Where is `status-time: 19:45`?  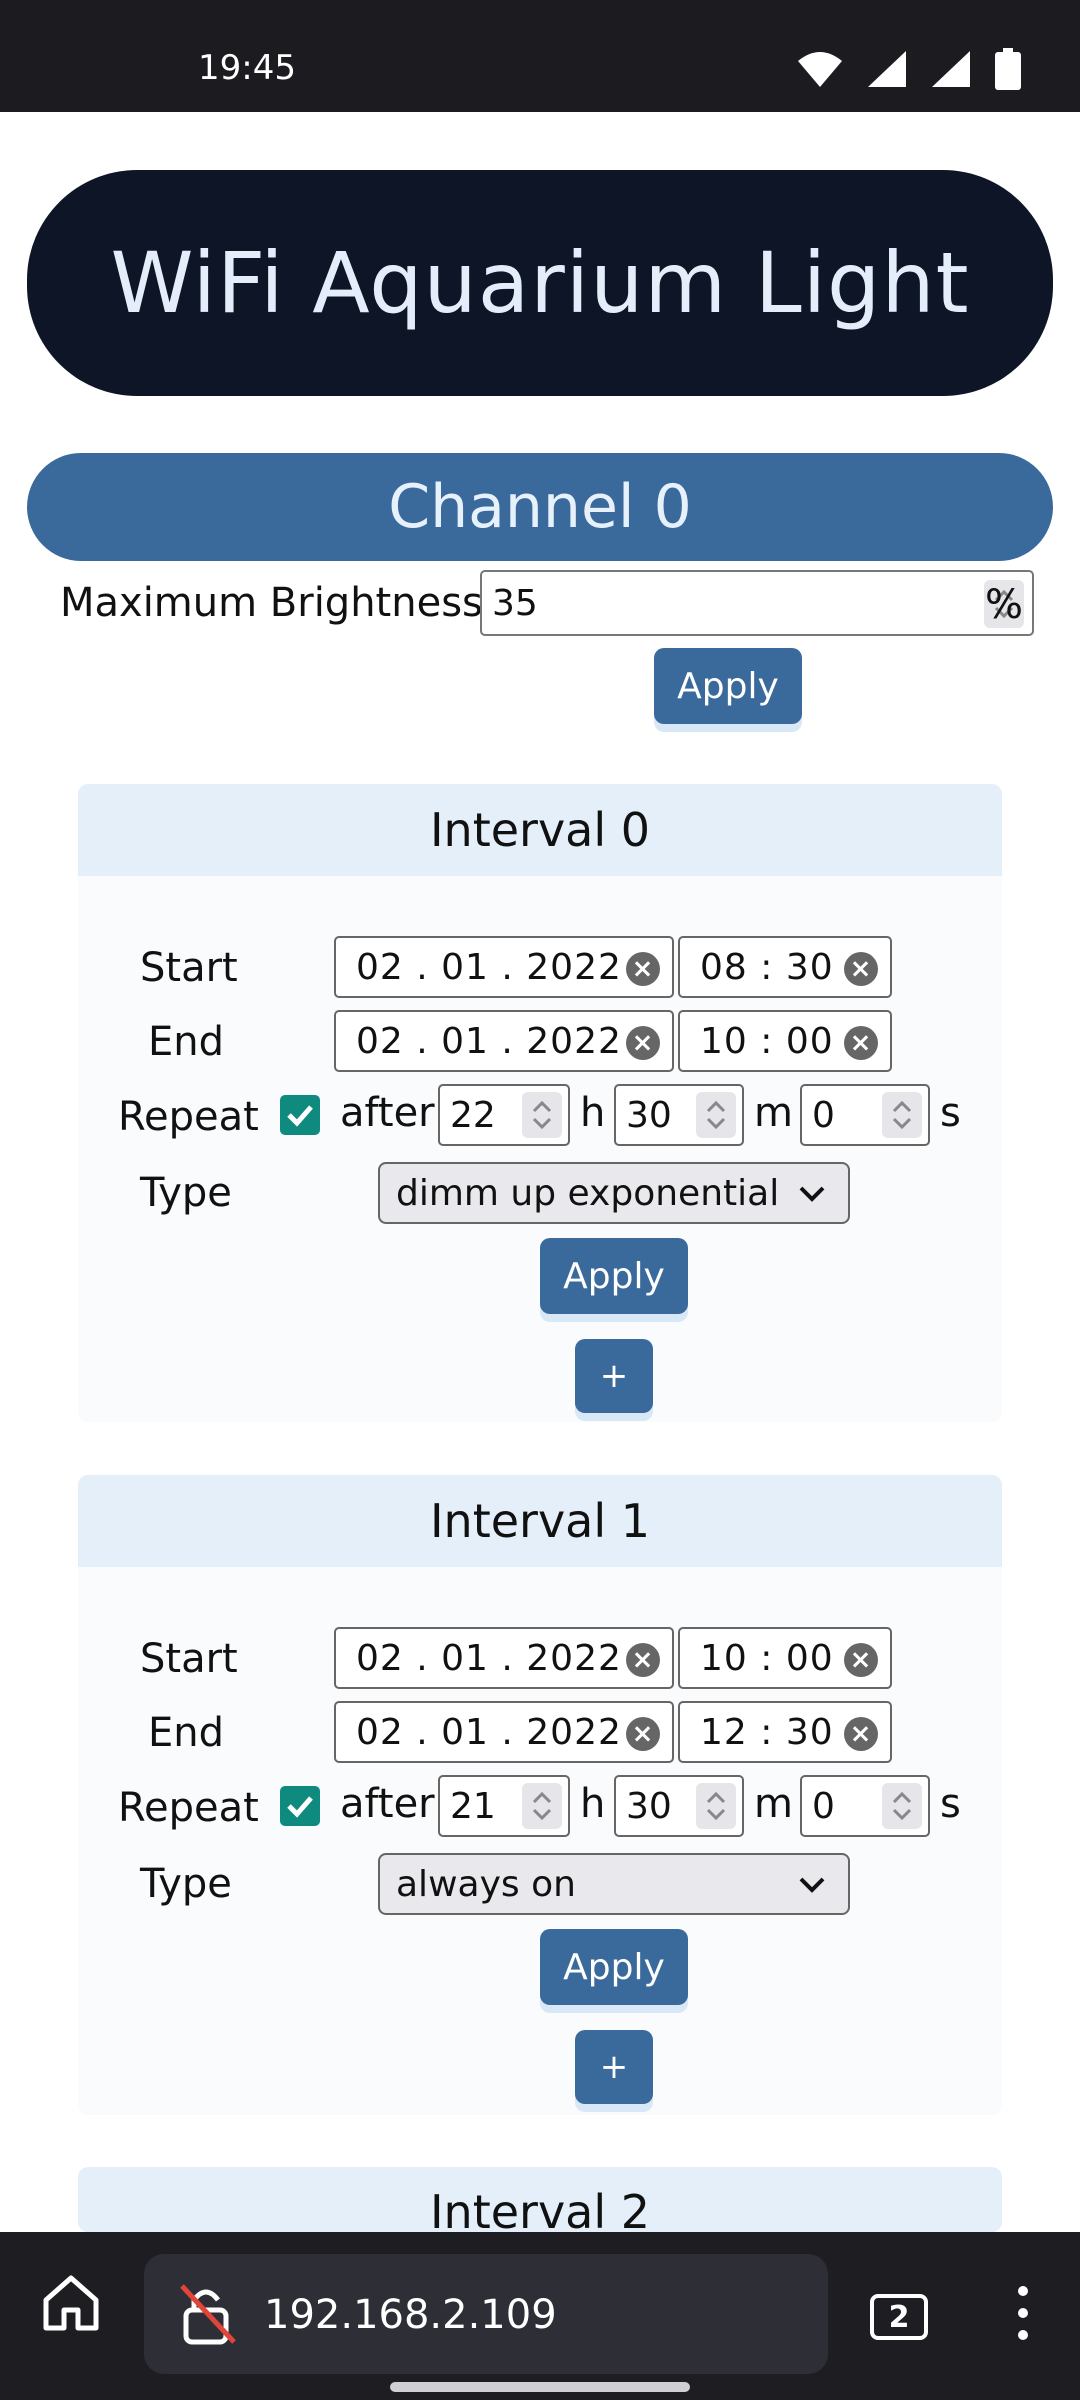
status-time: 19:45 is located at coordinates (247, 68).